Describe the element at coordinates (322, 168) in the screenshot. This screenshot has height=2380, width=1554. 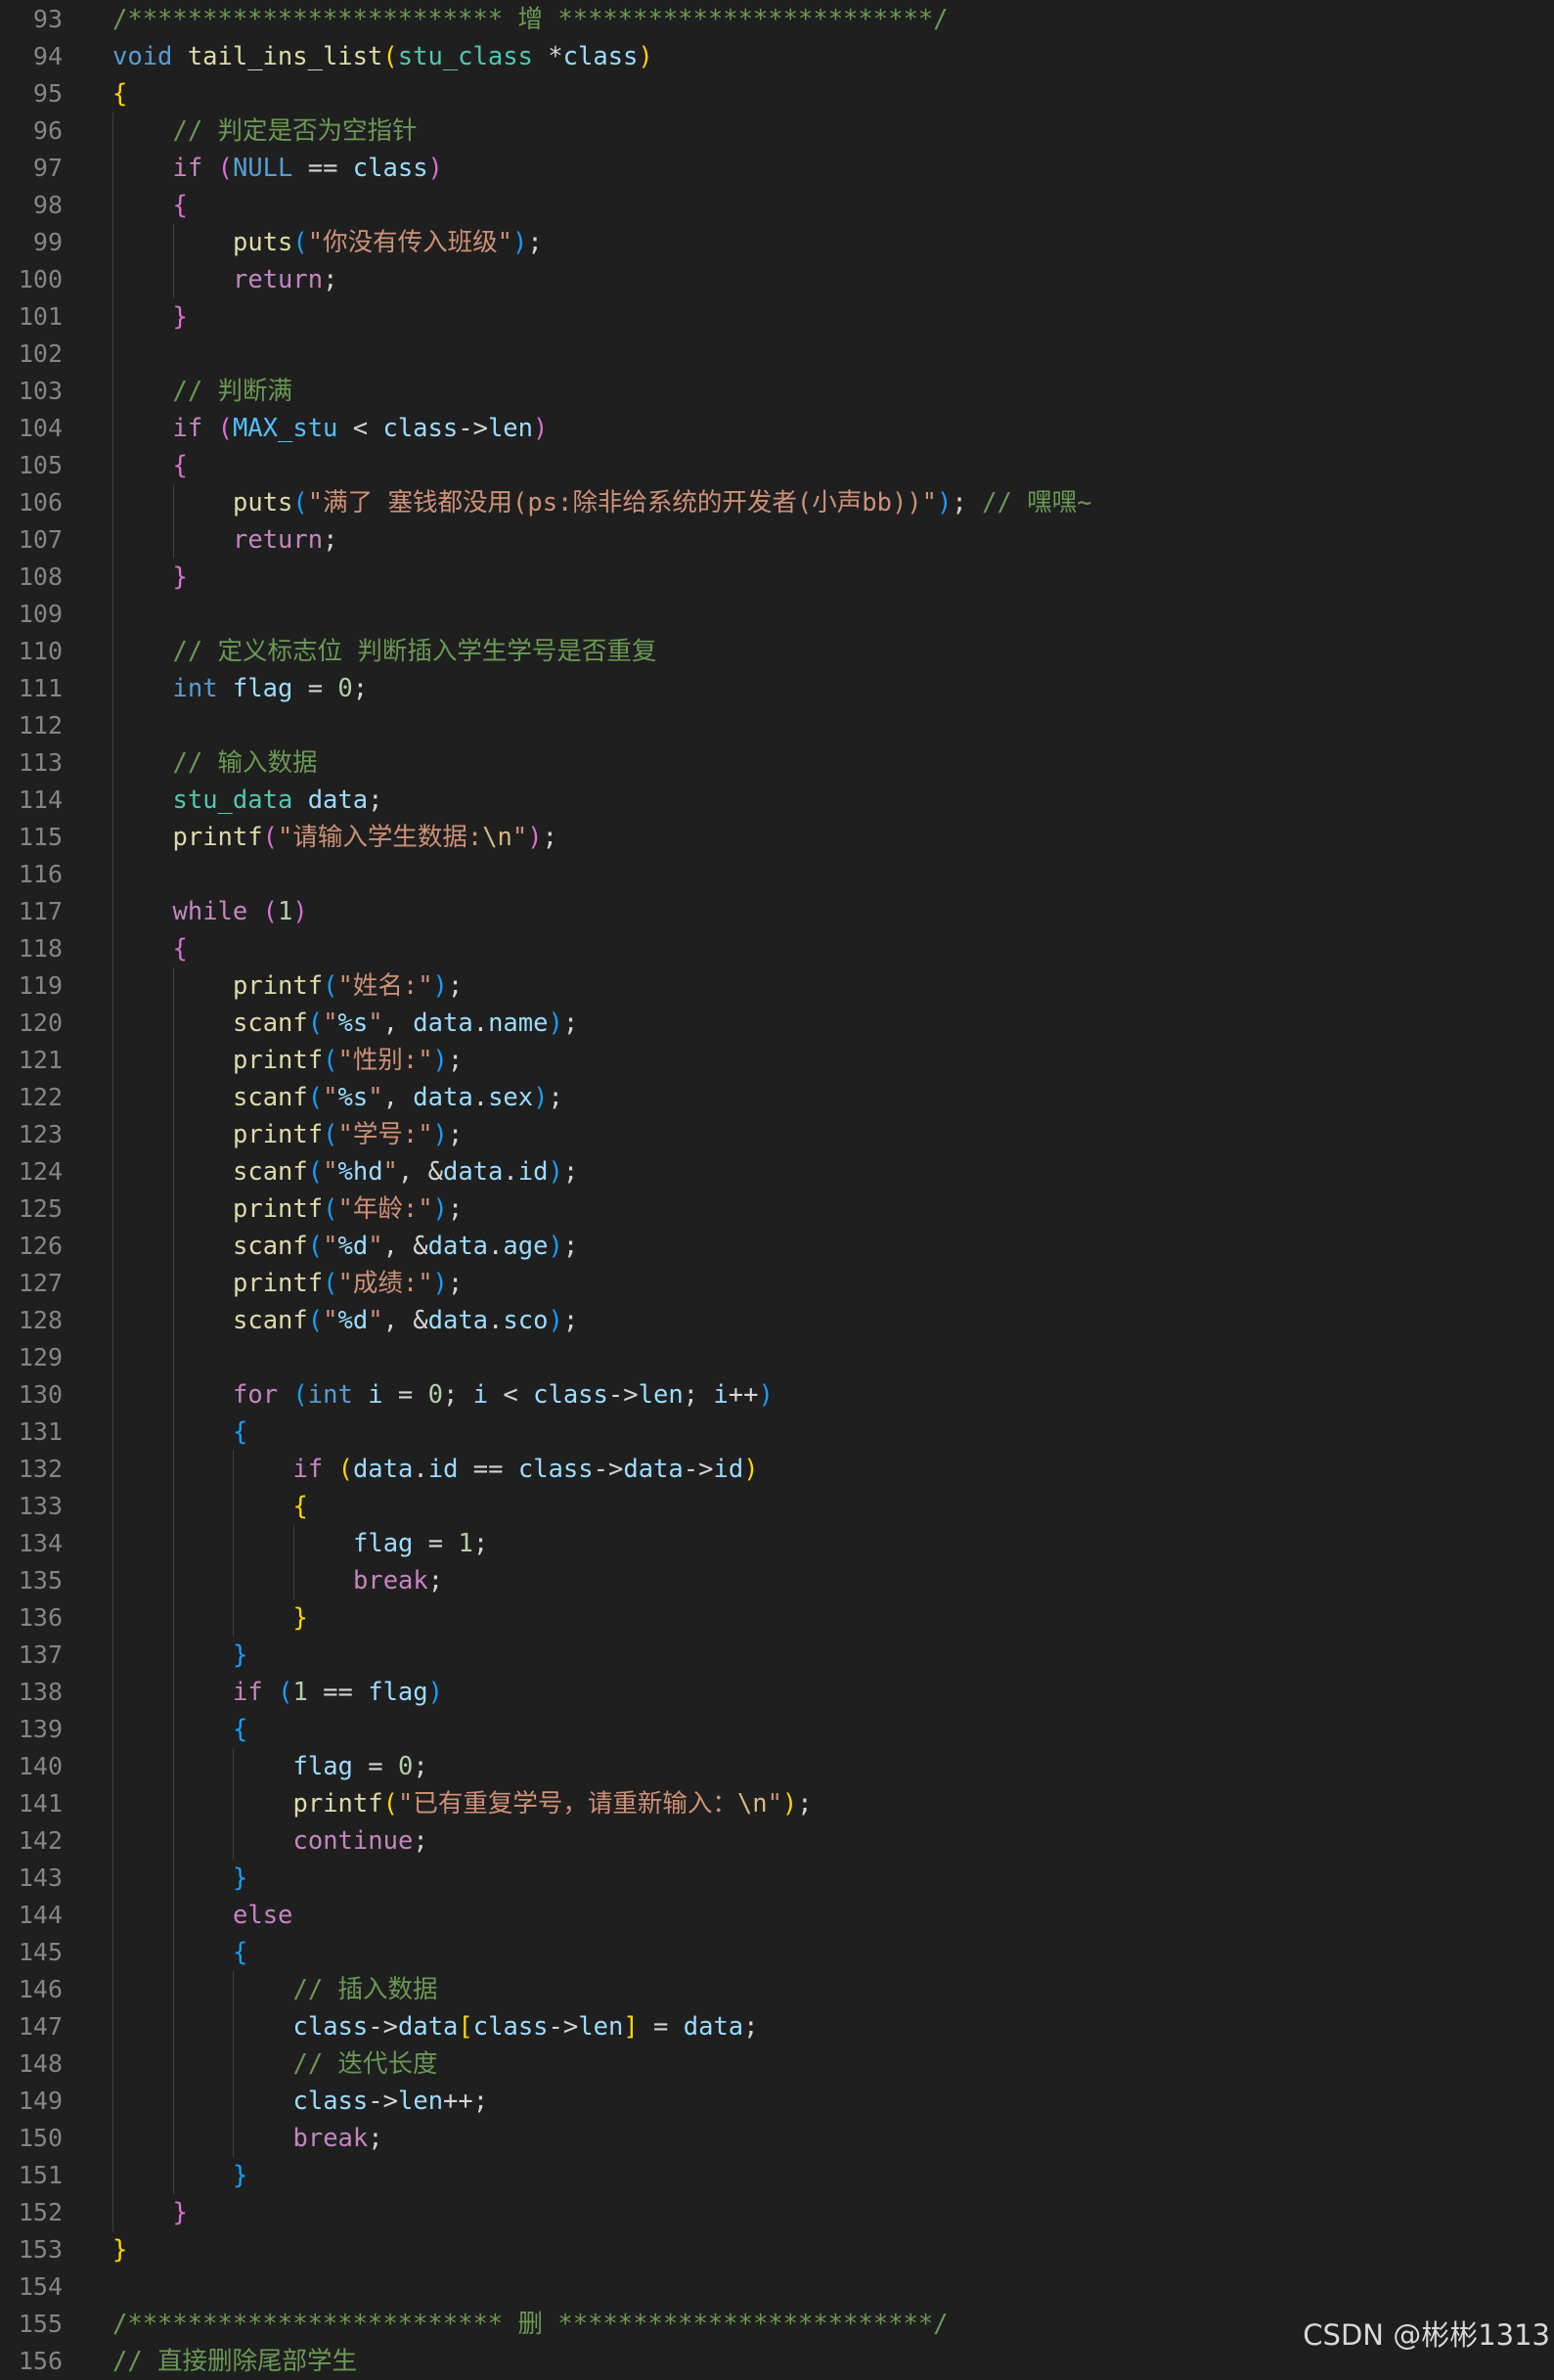
I see `code-token: ==` at that location.